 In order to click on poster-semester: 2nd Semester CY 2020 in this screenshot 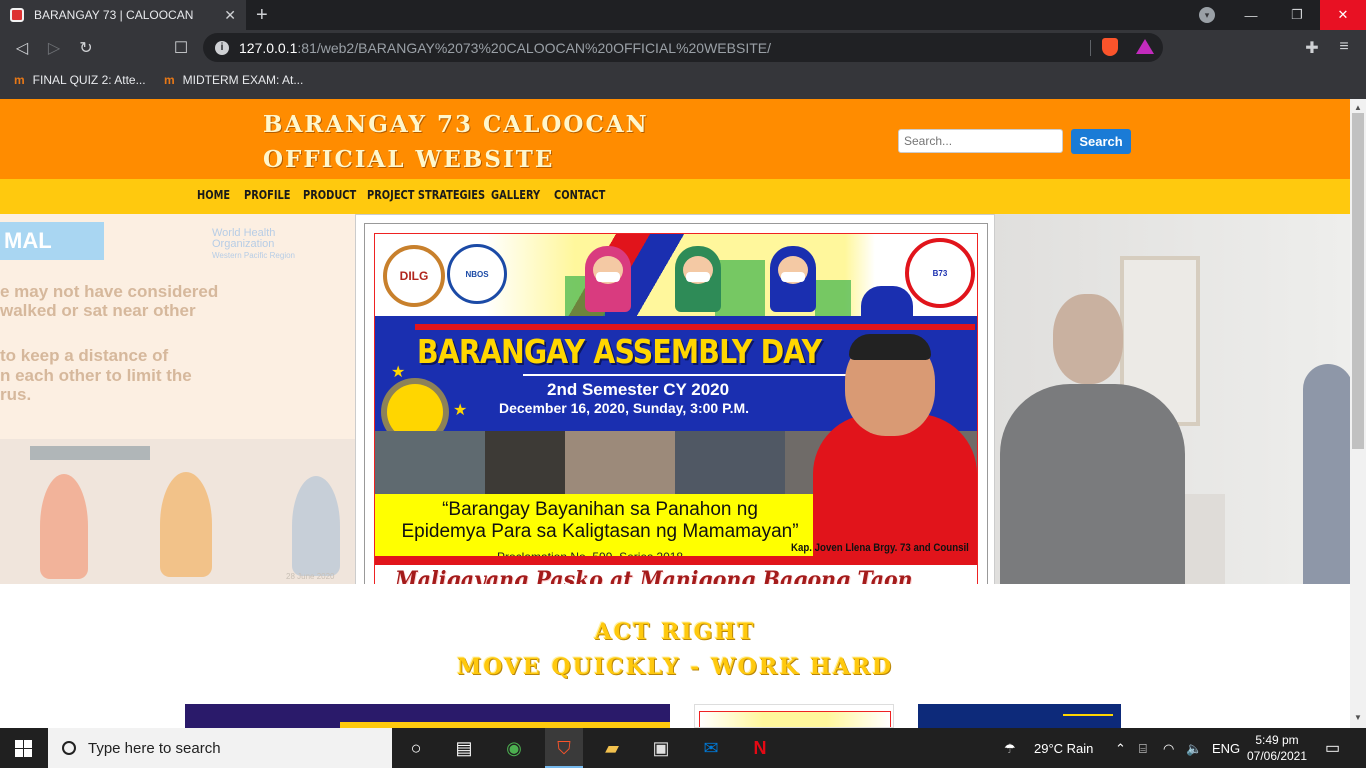, I will do `click(638, 389)`.